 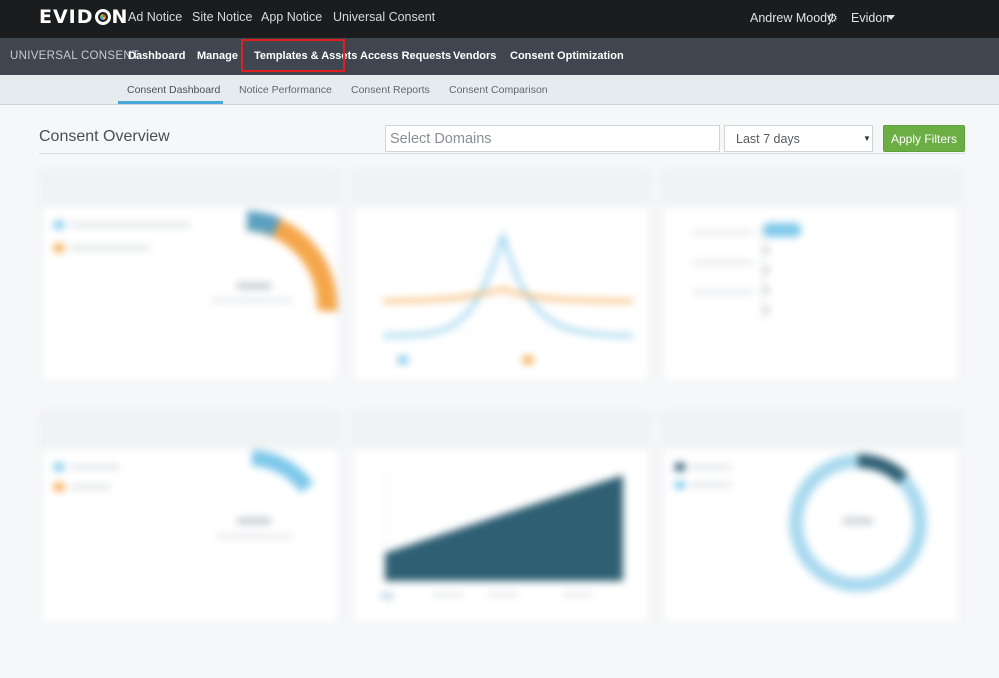 What do you see at coordinates (870, 18) in the screenshot?
I see `account-menu: Evidon` at bounding box center [870, 18].